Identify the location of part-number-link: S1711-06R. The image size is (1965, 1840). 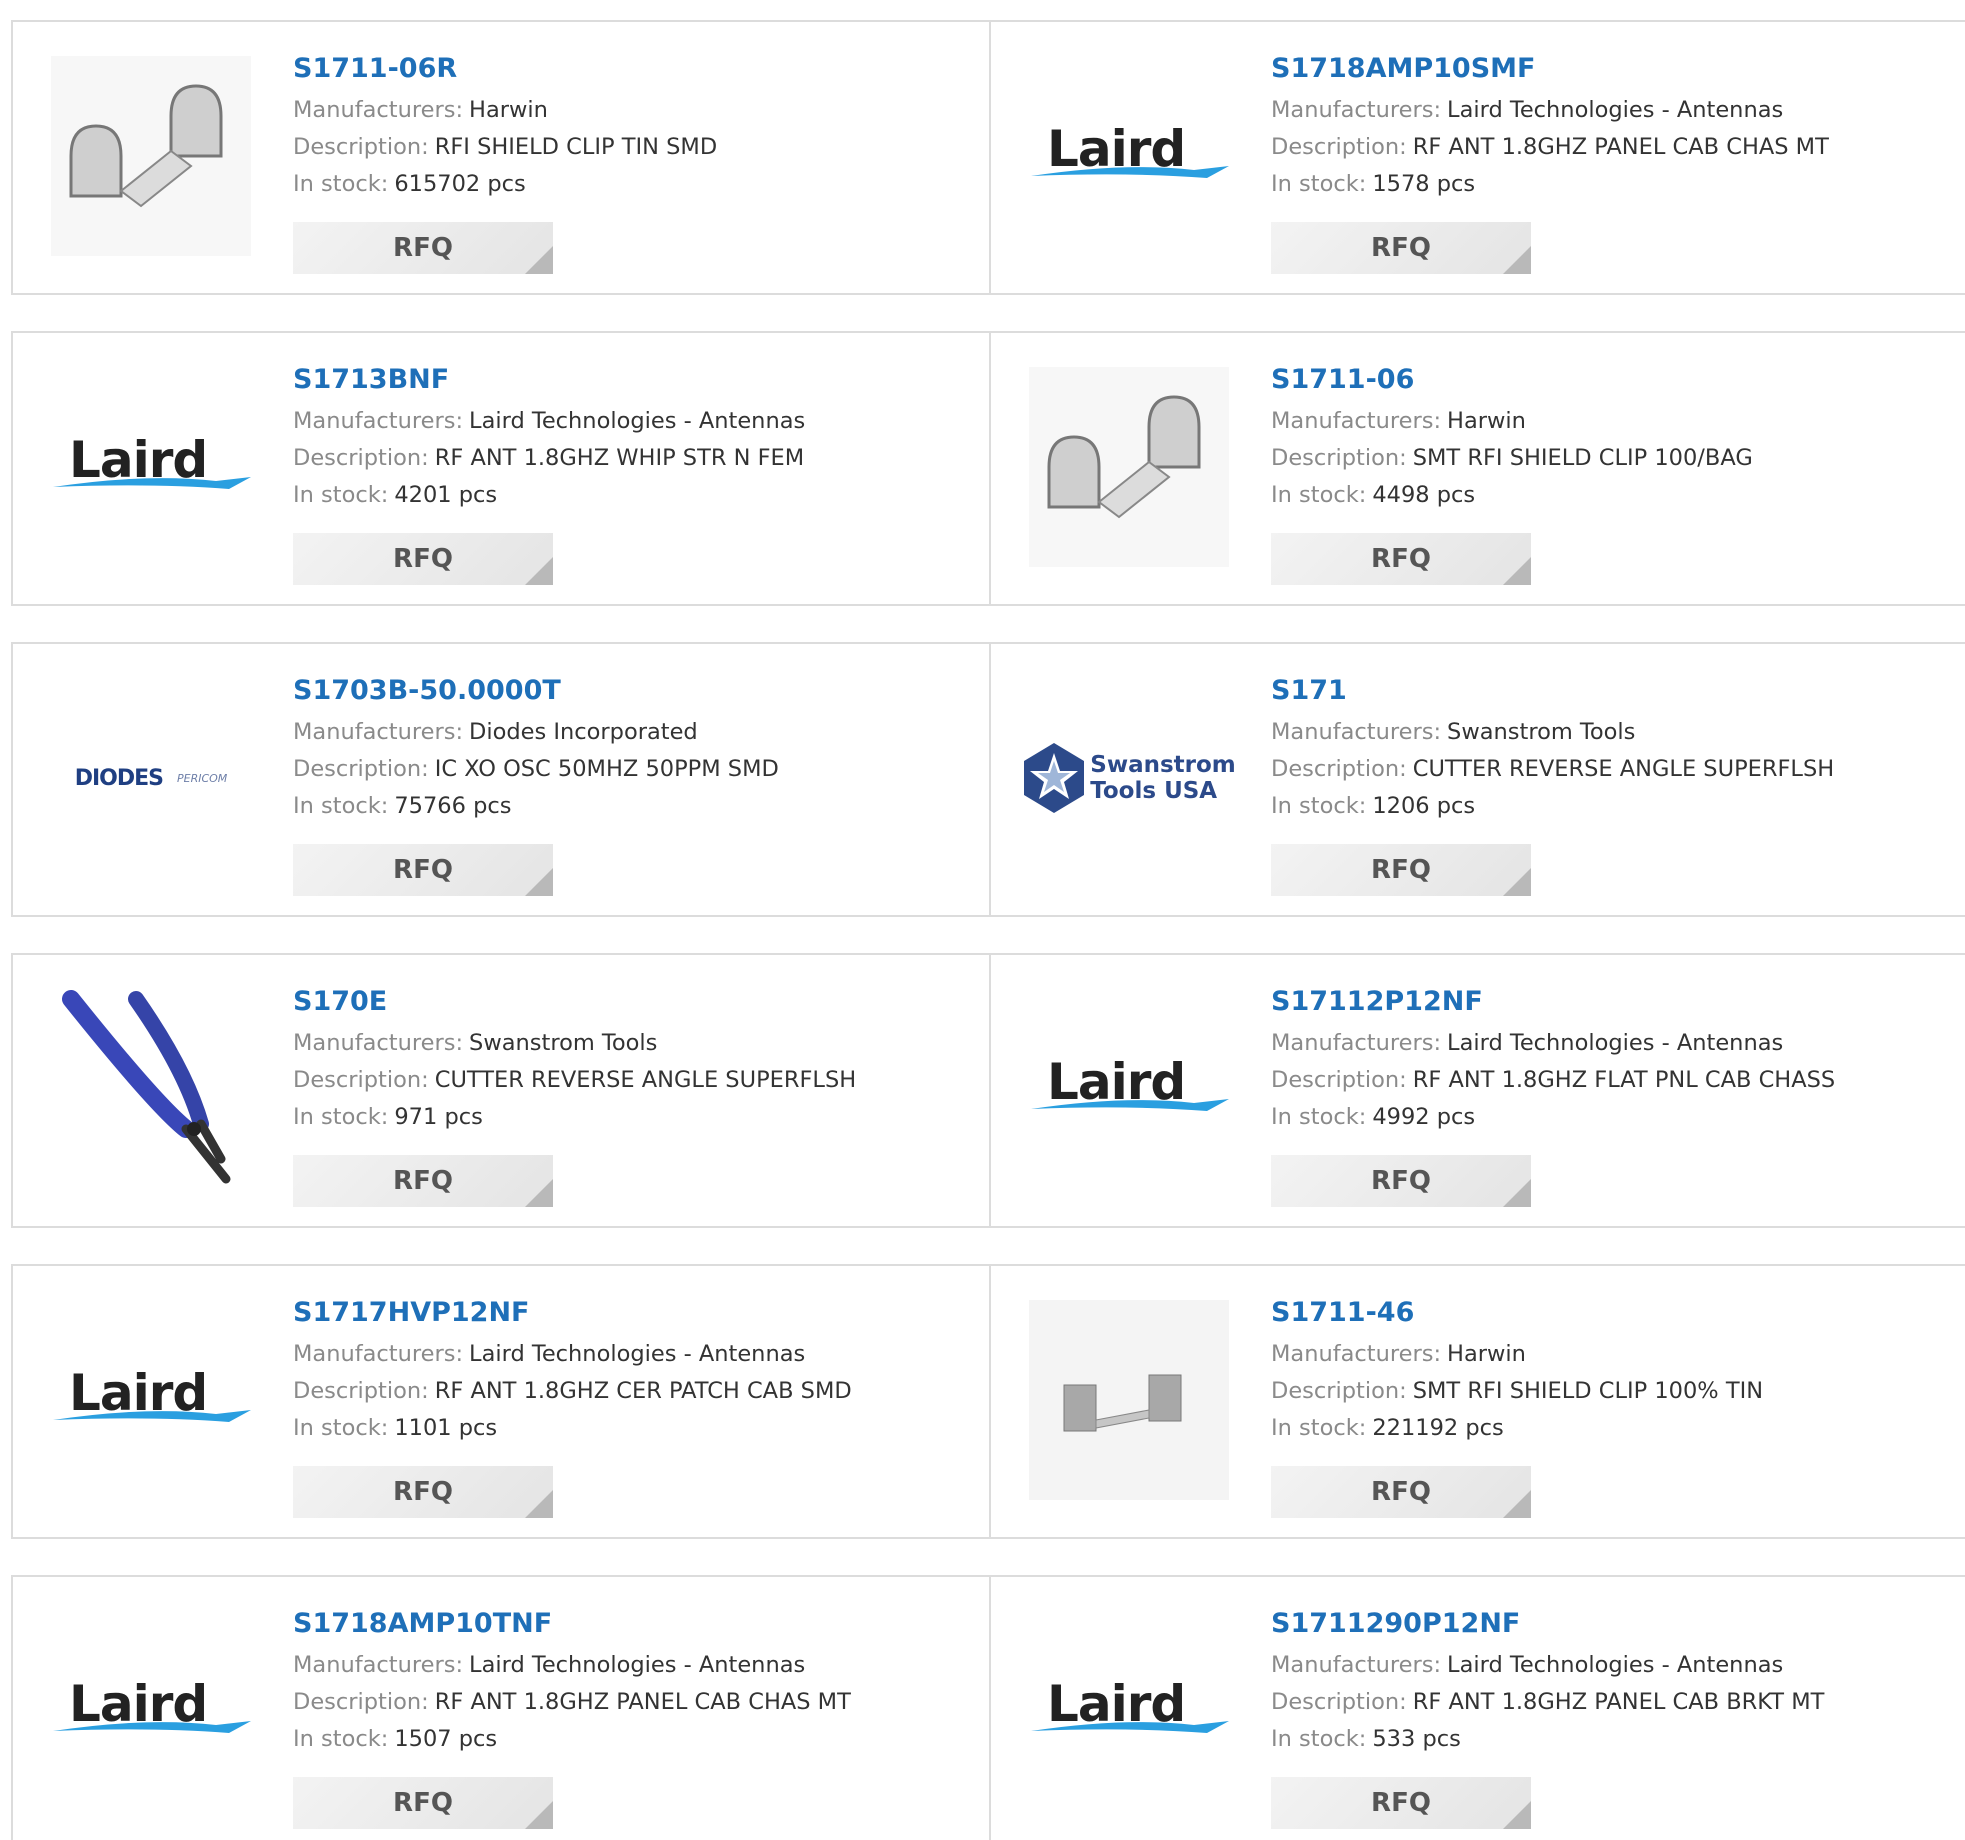
(633, 72).